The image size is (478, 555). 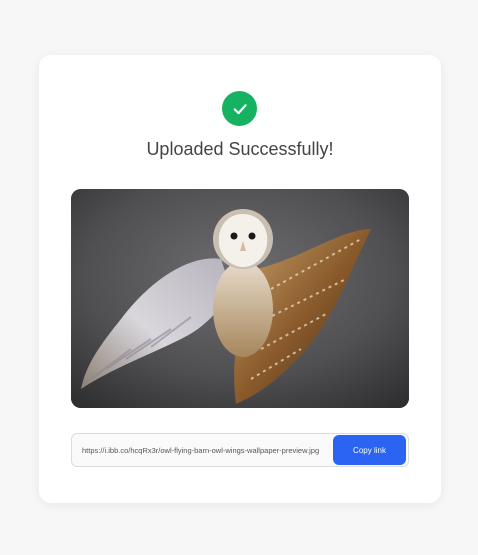 What do you see at coordinates (197, 450) in the screenshot?
I see `share-link-field` at bounding box center [197, 450].